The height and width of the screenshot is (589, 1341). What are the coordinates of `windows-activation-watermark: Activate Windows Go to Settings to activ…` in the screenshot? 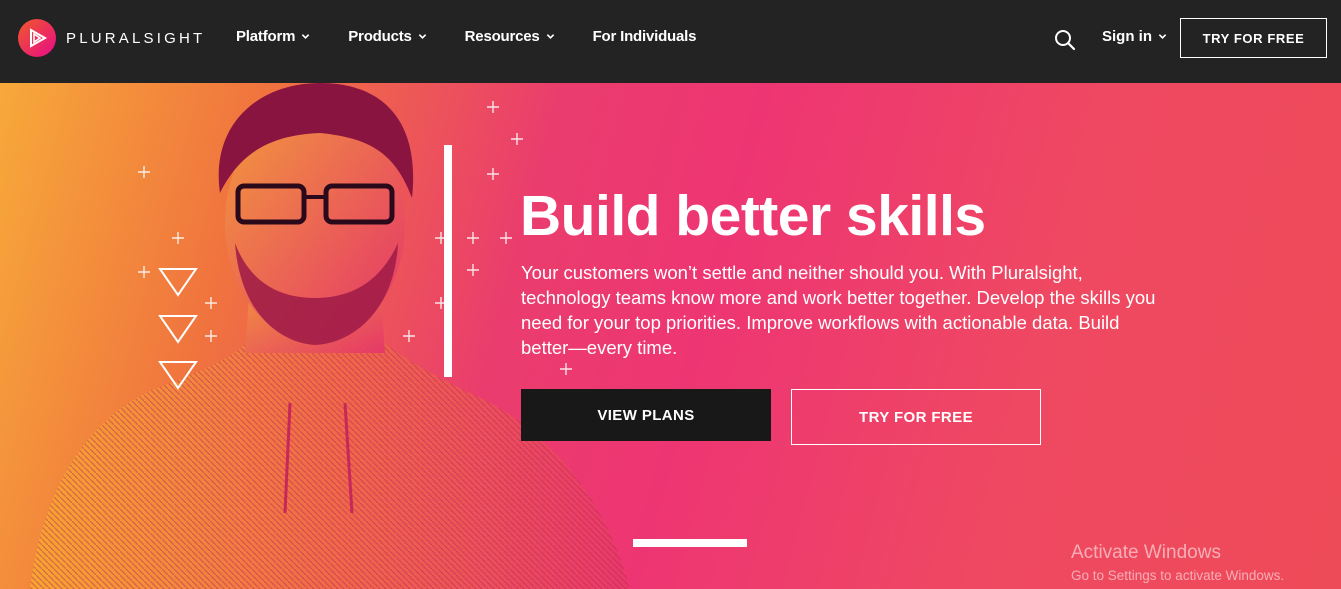 It's located at (1177, 562).